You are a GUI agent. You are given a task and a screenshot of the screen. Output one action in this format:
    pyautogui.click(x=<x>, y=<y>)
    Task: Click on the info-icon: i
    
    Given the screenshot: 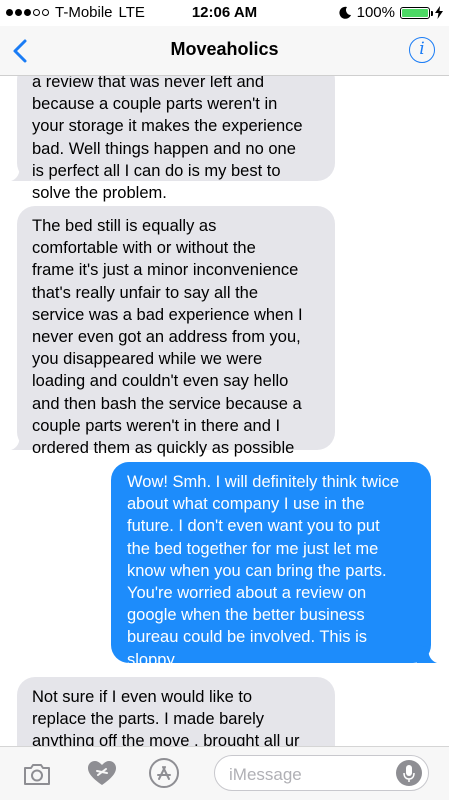 What is the action you would take?
    pyautogui.click(x=422, y=50)
    